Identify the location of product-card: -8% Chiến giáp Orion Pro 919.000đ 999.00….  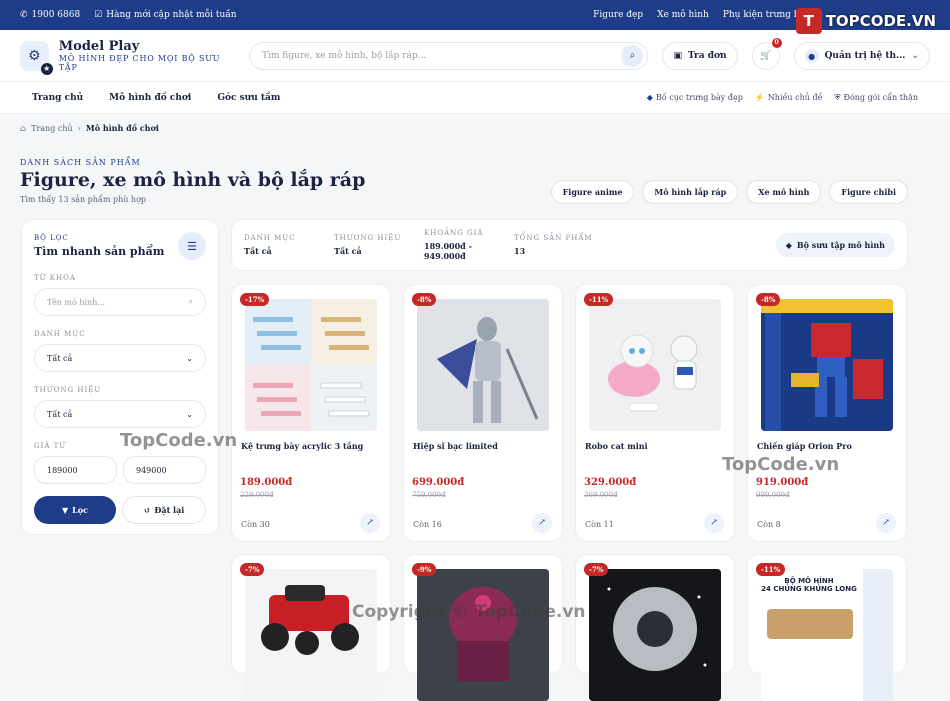
(827, 413).